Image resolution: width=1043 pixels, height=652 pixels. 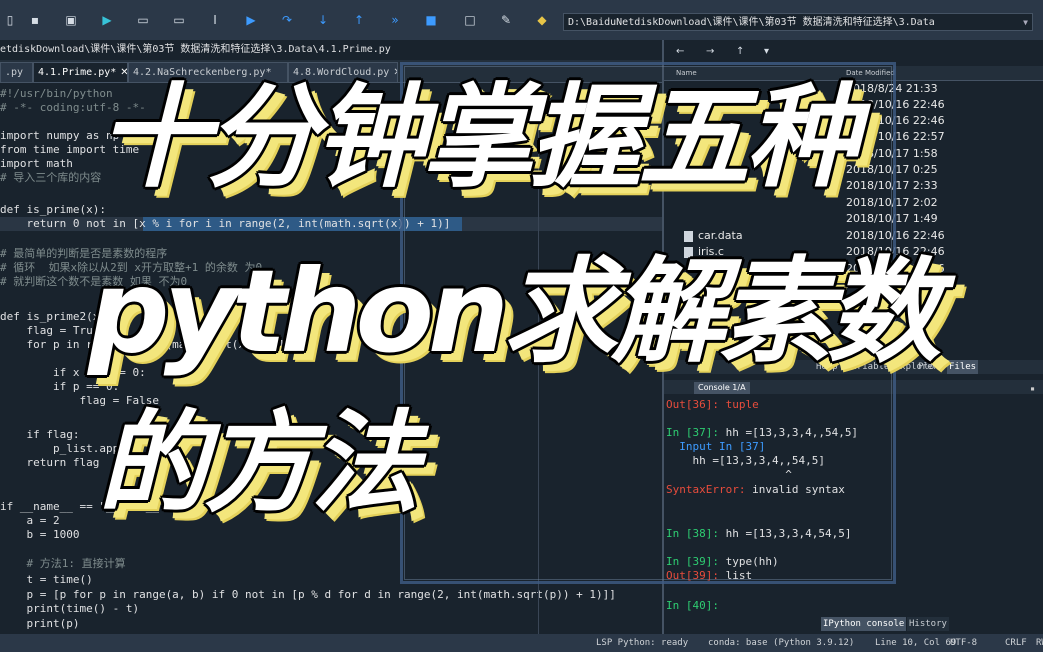 What do you see at coordinates (36, 163) in the screenshot?
I see `code-line: import math` at bounding box center [36, 163].